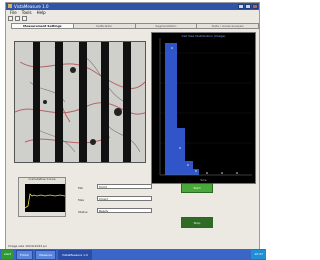 The height and width of the screenshot is (260, 320). Describe the element at coordinates (27, 246) in the screenshot. I see `status-text: Image size 1024x1024 px` at that location.